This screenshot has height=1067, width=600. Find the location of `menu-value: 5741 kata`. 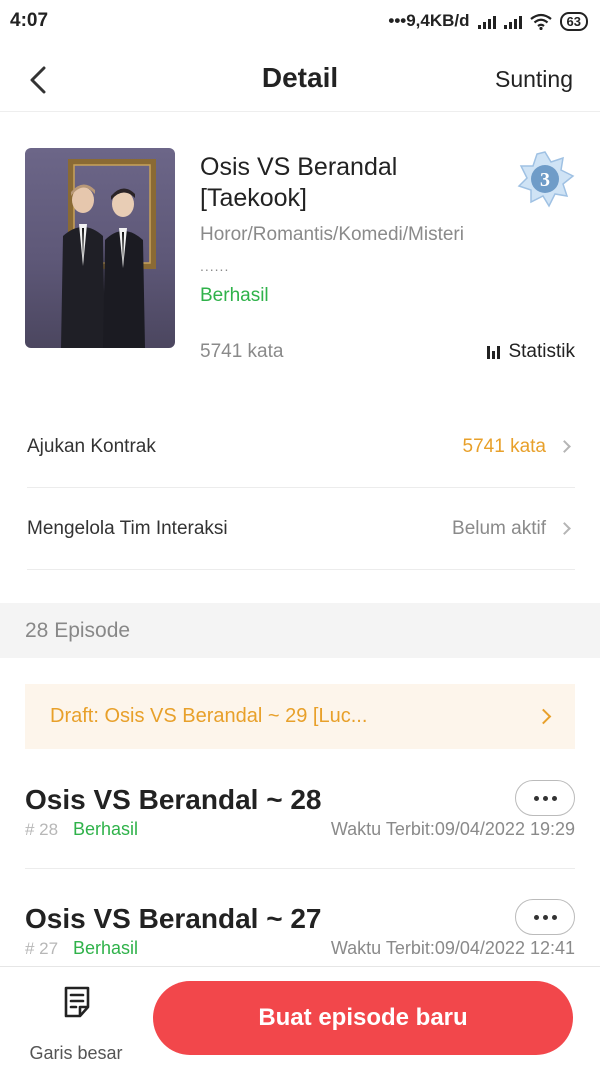

menu-value: 5741 kata is located at coordinates (519, 447).